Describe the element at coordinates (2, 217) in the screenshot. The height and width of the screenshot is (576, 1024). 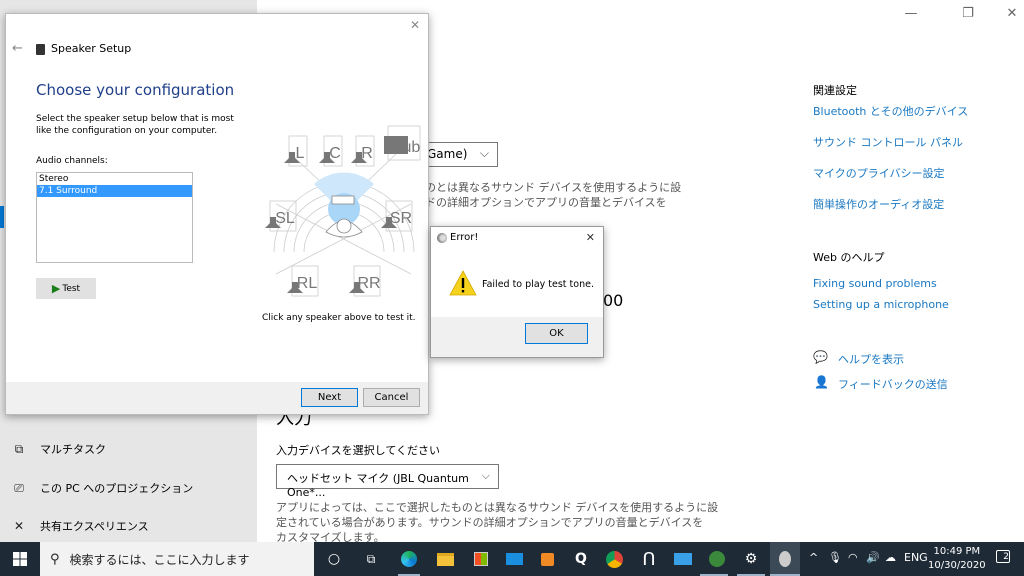
I see `selected-nav-indicator` at that location.